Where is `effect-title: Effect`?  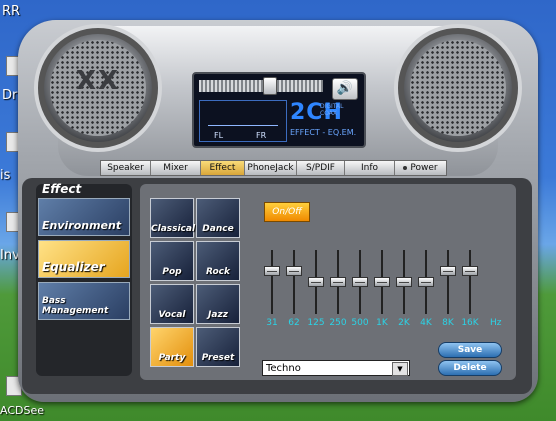 effect-title: Effect is located at coordinates (62, 189).